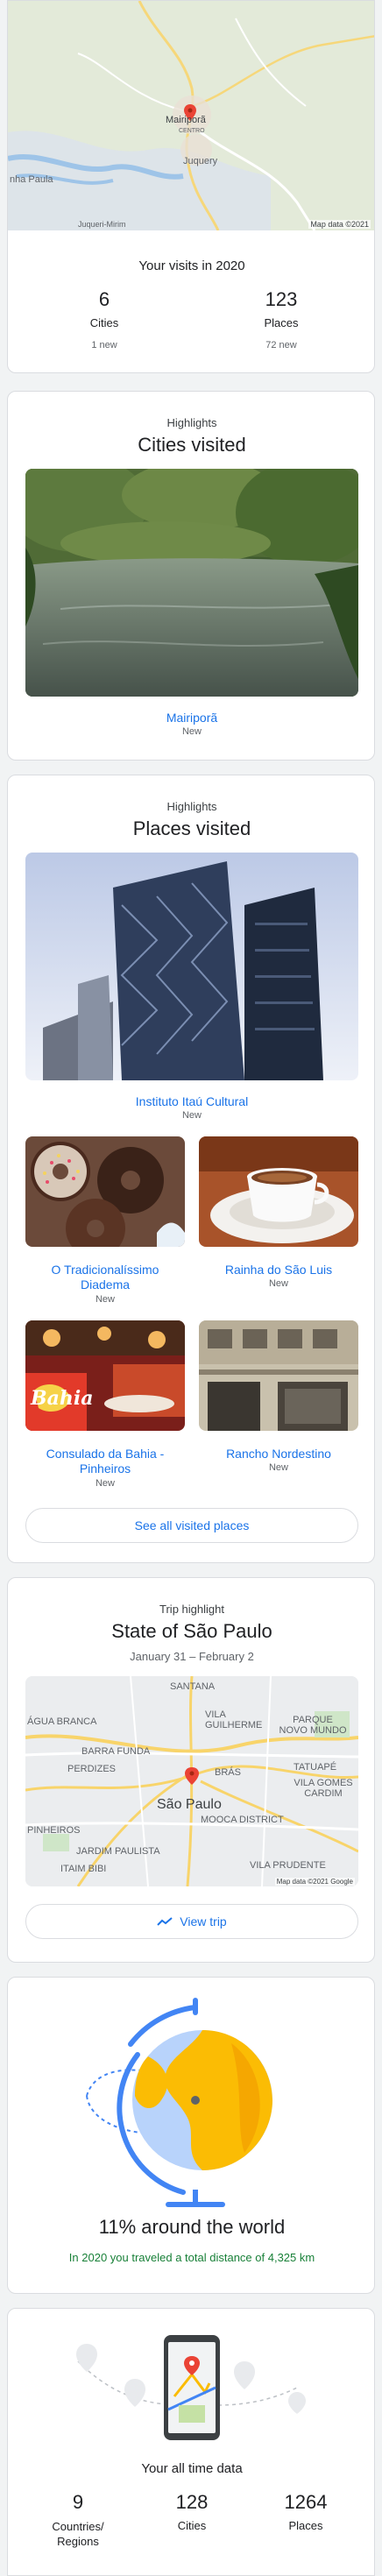 This screenshot has width=382, height=2576. I want to click on river-photo, so click(191, 583).